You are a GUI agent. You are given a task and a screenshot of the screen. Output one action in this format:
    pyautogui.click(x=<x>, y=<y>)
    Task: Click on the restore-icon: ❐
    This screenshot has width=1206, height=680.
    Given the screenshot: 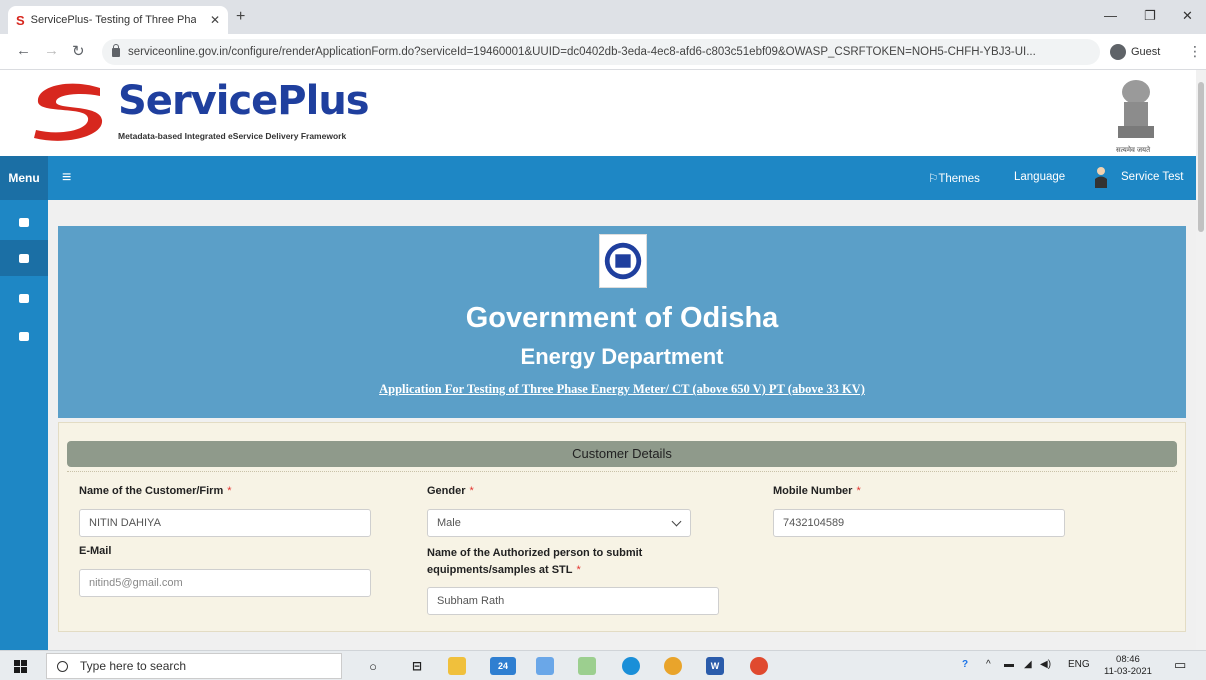 What is the action you would take?
    pyautogui.click(x=1150, y=16)
    